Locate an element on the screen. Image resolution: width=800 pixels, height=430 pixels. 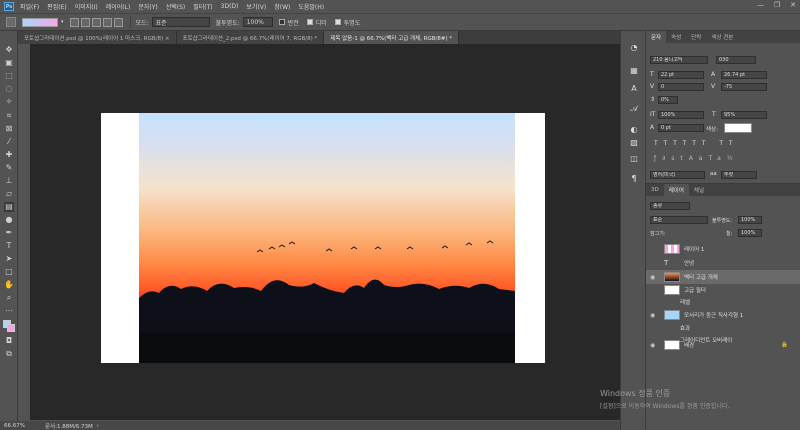
restore-icon: ❐ is located at coordinates (777, 5).